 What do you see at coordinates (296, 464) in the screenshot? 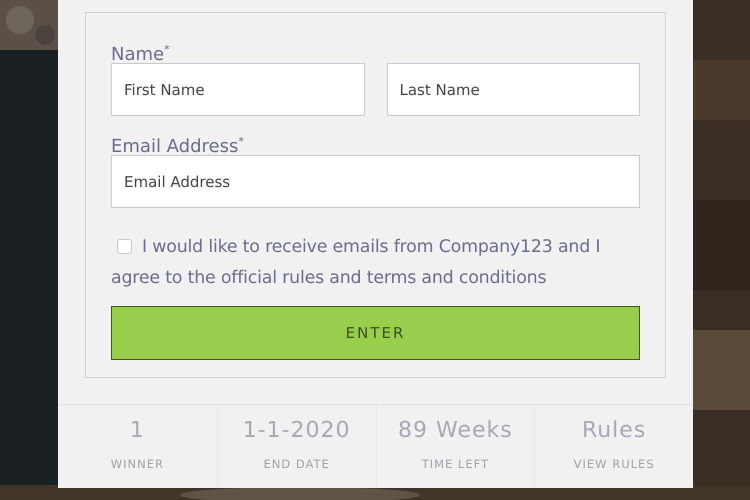
I see `stat-label: END DATE` at bounding box center [296, 464].